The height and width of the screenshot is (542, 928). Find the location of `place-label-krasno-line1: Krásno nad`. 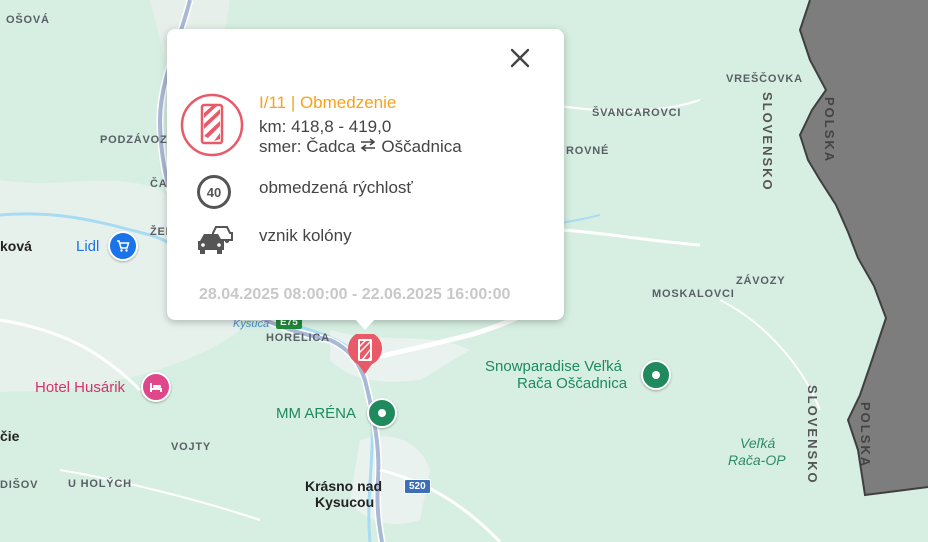

place-label-krasno-line1: Krásno nad is located at coordinates (344, 486).